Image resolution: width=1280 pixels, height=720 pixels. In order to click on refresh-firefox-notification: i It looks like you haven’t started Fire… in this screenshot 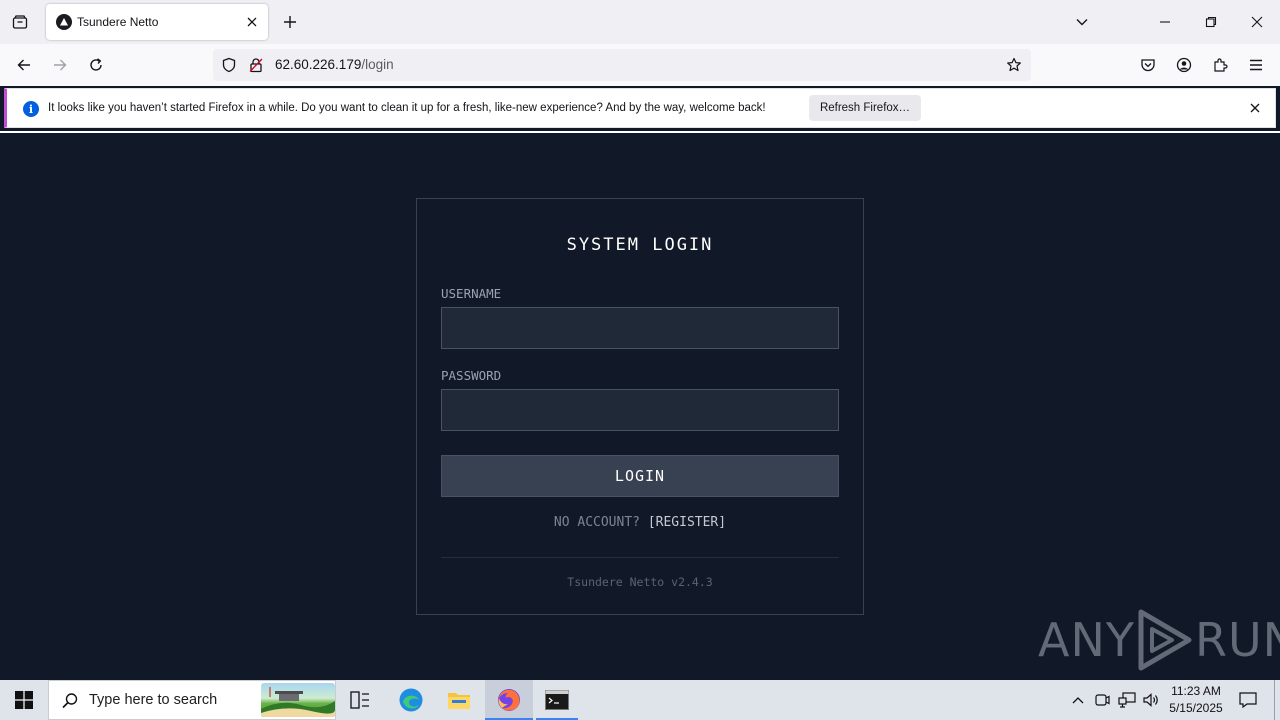, I will do `click(640, 108)`.